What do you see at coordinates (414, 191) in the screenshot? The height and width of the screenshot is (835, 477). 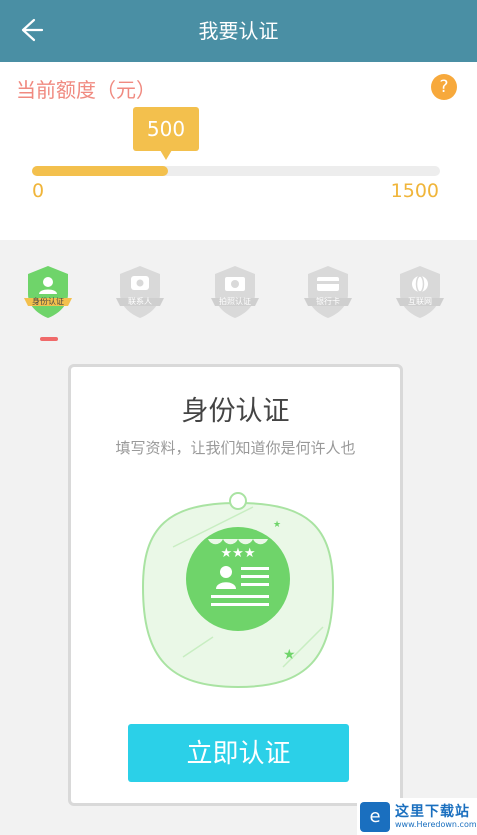 I see `max-value: 1500` at bounding box center [414, 191].